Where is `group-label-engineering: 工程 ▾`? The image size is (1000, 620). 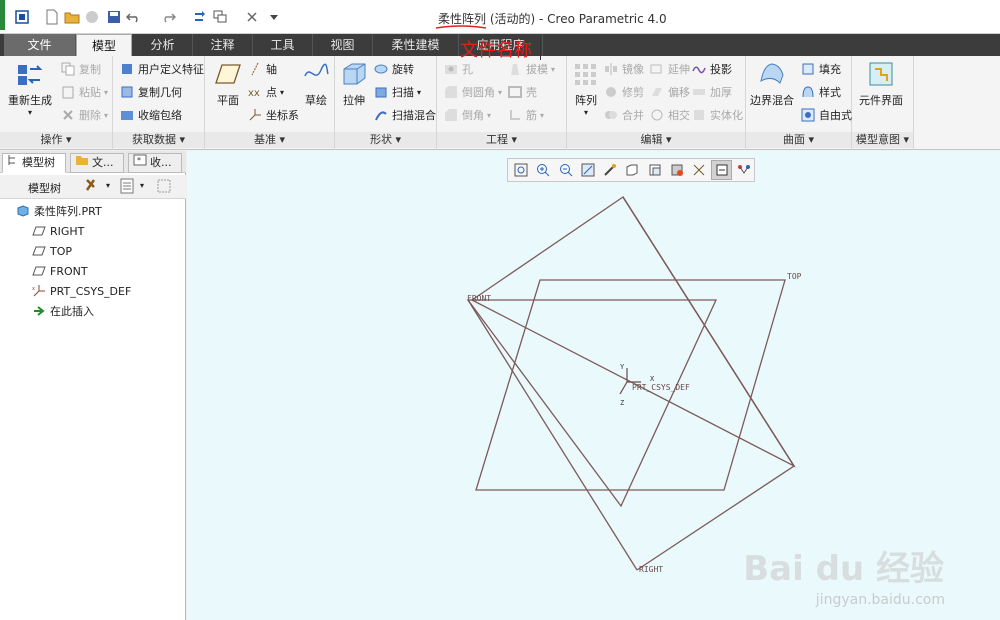
group-label-engineering: 工程 ▾ is located at coordinates (501, 140).